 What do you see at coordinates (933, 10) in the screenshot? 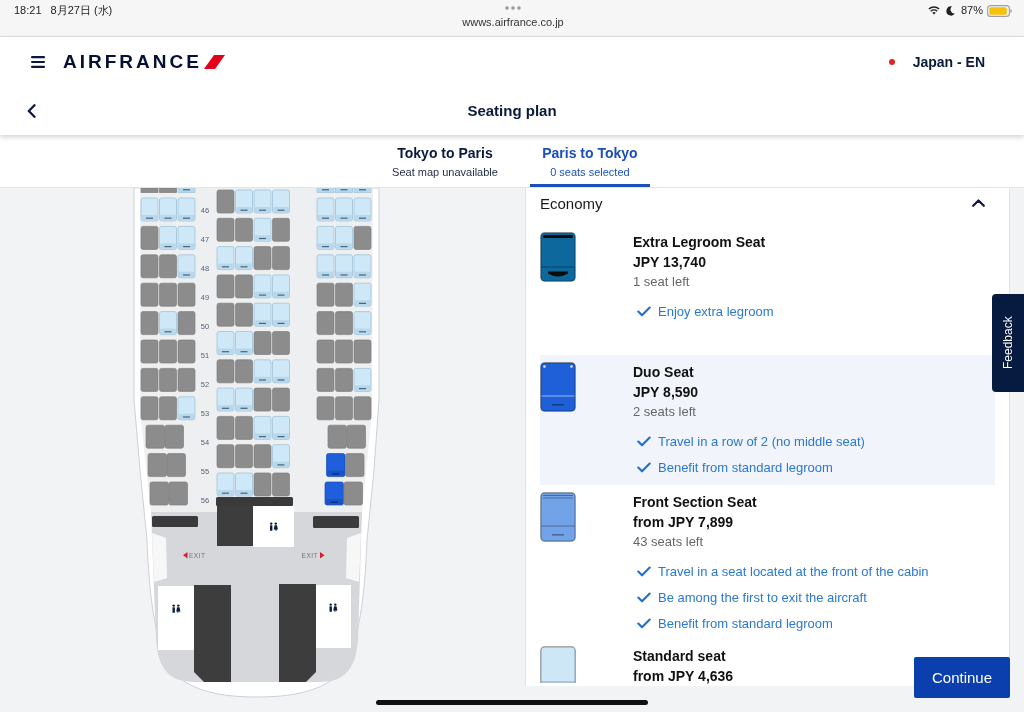
I see `wifi-icon` at bounding box center [933, 10].